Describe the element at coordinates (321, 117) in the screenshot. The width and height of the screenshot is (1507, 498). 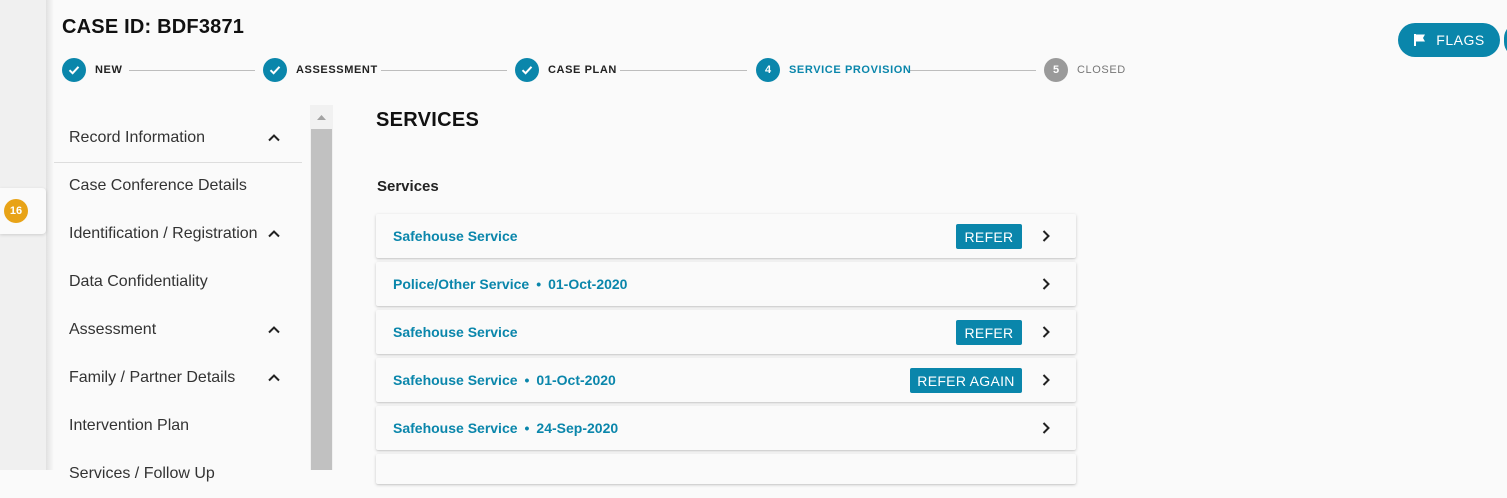
I see `scroll-up-arrow-icon` at that location.